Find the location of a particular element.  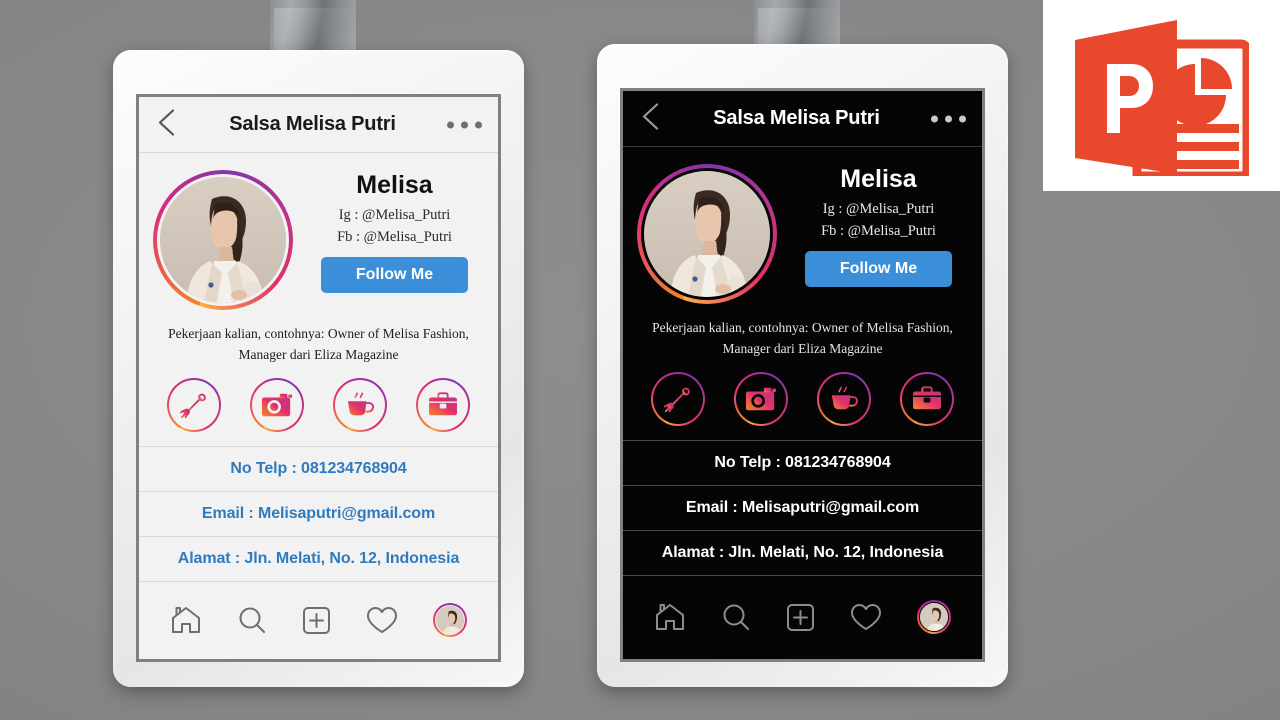

powerpoint-logo is located at coordinates (1162, 99).